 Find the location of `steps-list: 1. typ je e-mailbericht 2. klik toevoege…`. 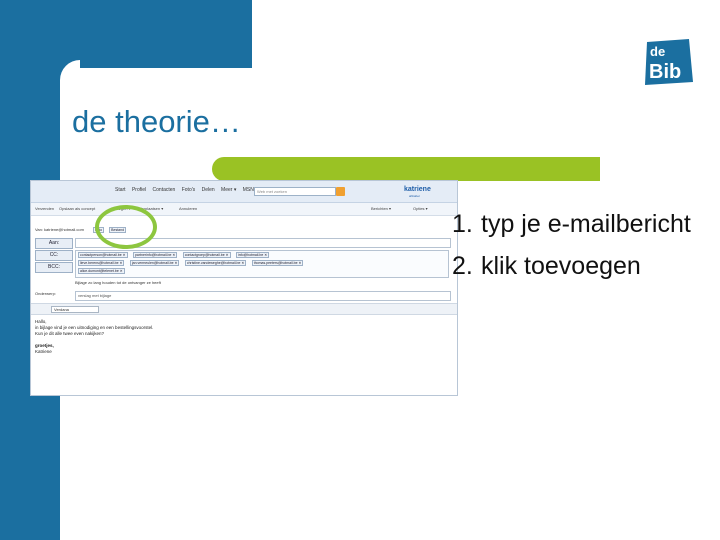

steps-list: 1. typ je e-mailbericht 2. klik toevoege… is located at coordinates (582, 250).